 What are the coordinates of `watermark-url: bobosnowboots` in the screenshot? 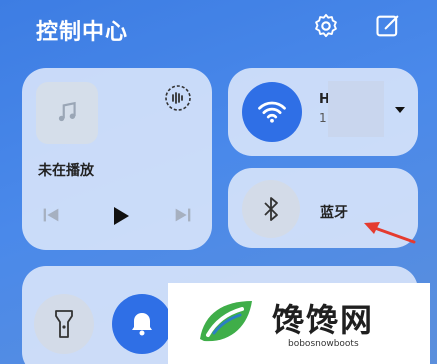 It's located at (323, 344).